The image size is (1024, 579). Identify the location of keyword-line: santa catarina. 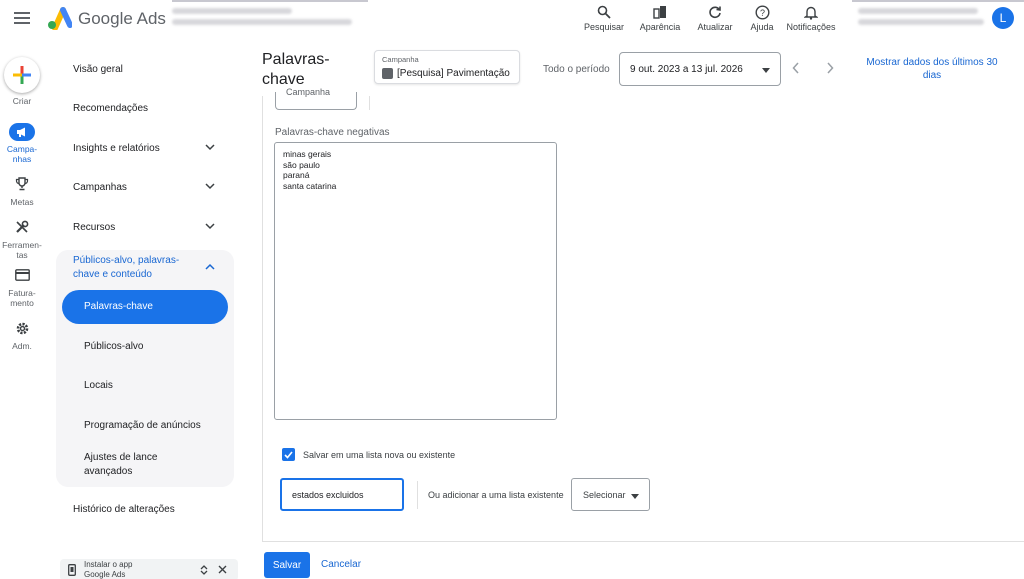
(310, 185).